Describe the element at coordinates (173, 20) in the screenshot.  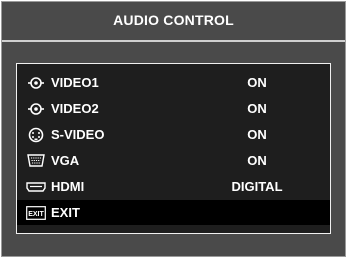
I see `osd-title: AUDIO CONTROL` at that location.